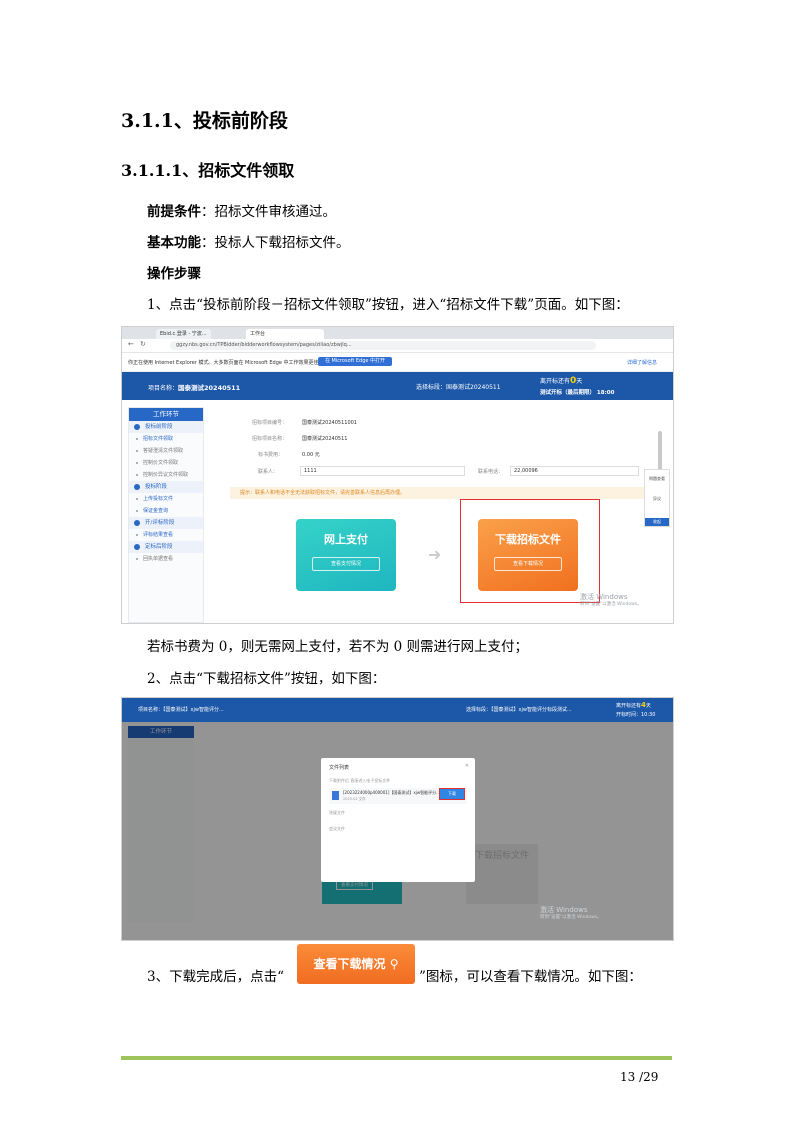  What do you see at coordinates (642, 362) in the screenshot?
I see `learn-more-link: 详细了解信息` at bounding box center [642, 362].